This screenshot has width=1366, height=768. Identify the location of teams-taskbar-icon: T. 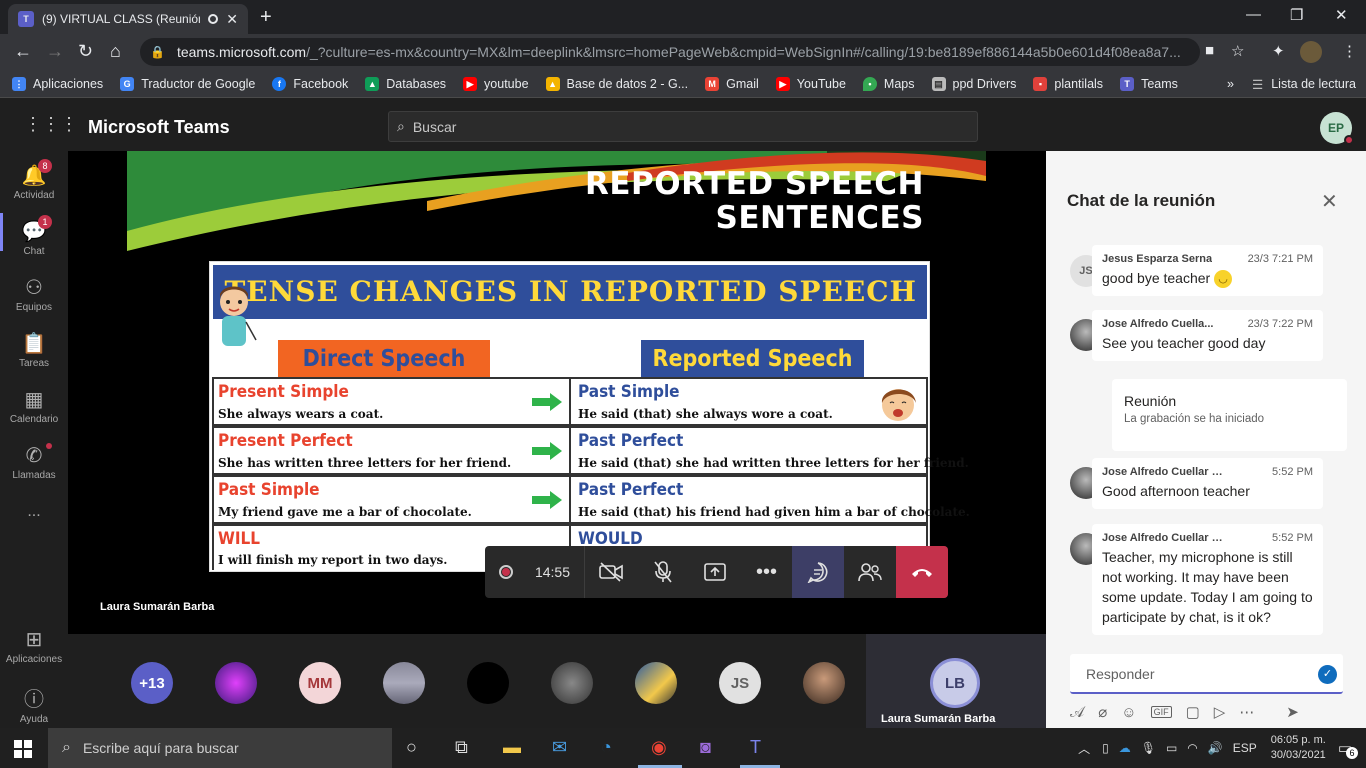
(755, 747).